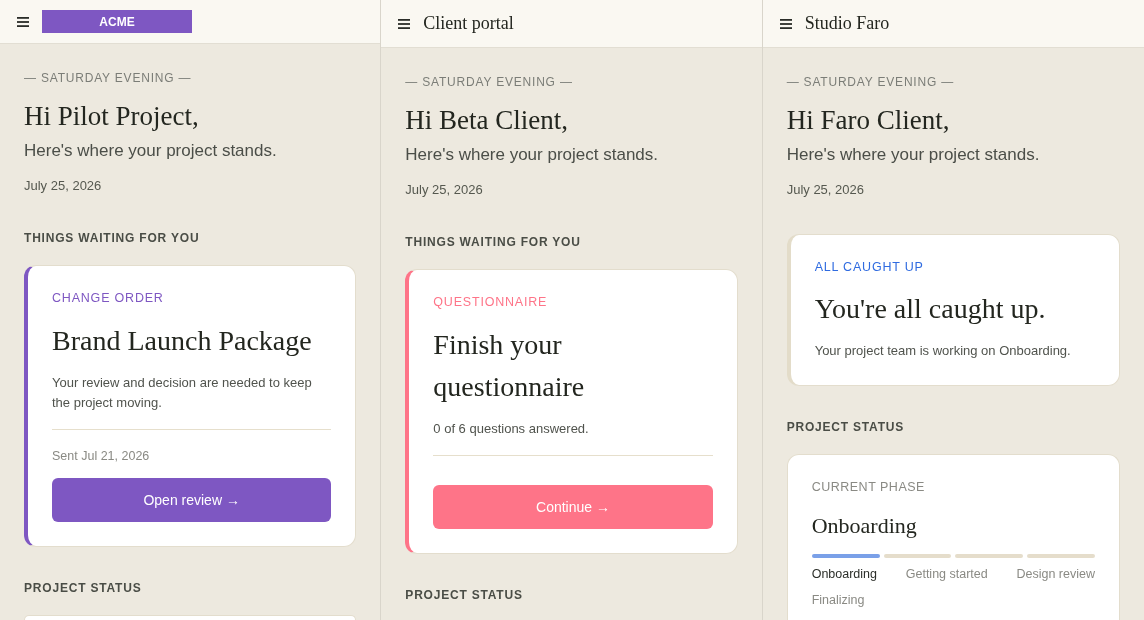 The width and height of the screenshot is (1144, 620). What do you see at coordinates (838, 600) in the screenshot?
I see `phase-name: Finalizing` at bounding box center [838, 600].